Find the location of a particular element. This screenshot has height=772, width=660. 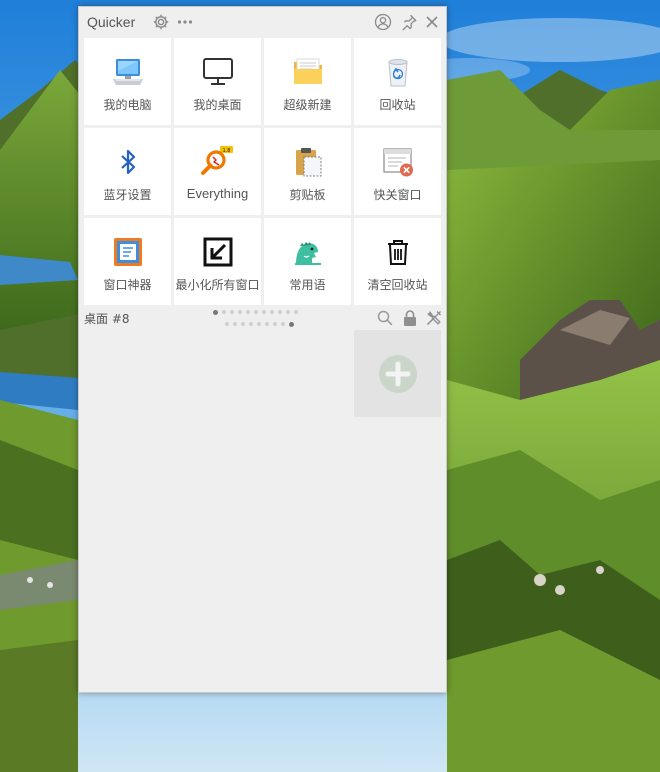

tile-empty-recycle-bin: 清空回收站 is located at coordinates (397, 261).